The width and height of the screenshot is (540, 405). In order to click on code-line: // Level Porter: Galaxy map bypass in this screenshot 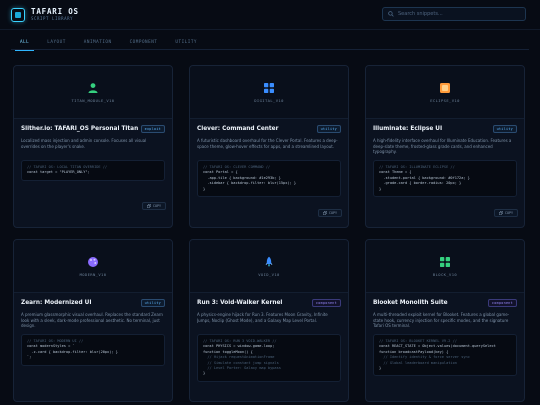, I will do `click(242, 368)`.